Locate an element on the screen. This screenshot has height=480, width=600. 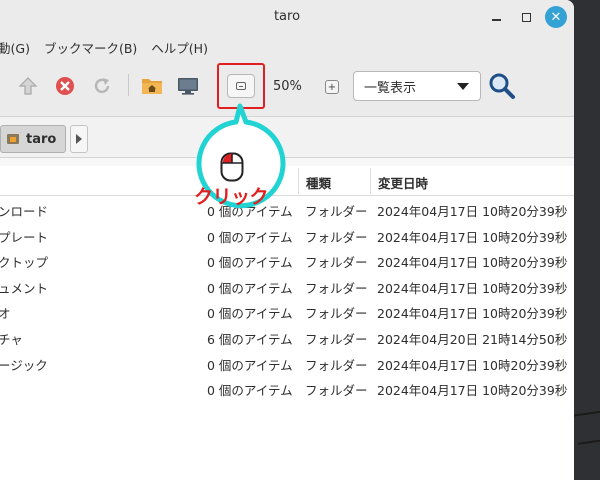
chevron-right-icon is located at coordinates (79, 139).